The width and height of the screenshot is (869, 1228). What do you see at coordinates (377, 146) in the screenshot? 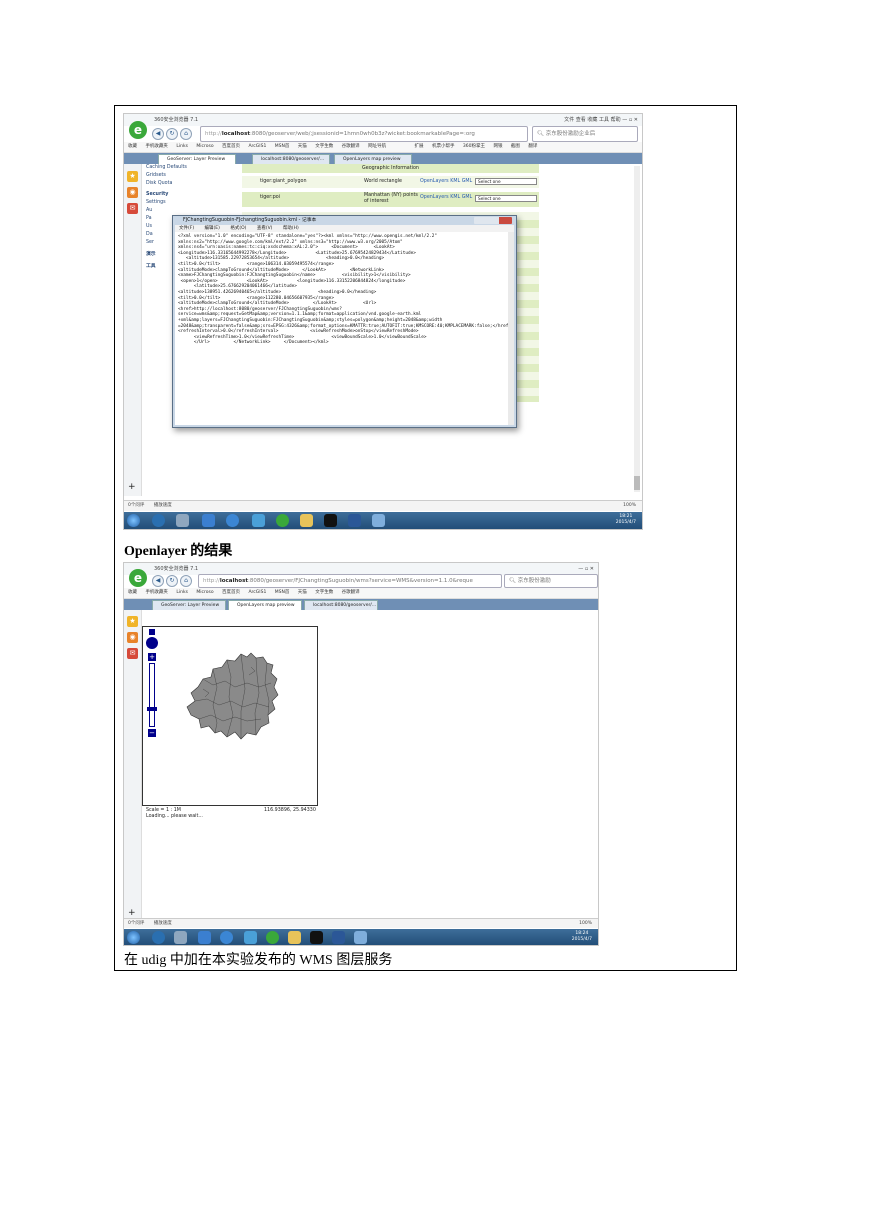
I see `favorite-item: 网址导航` at bounding box center [377, 146].